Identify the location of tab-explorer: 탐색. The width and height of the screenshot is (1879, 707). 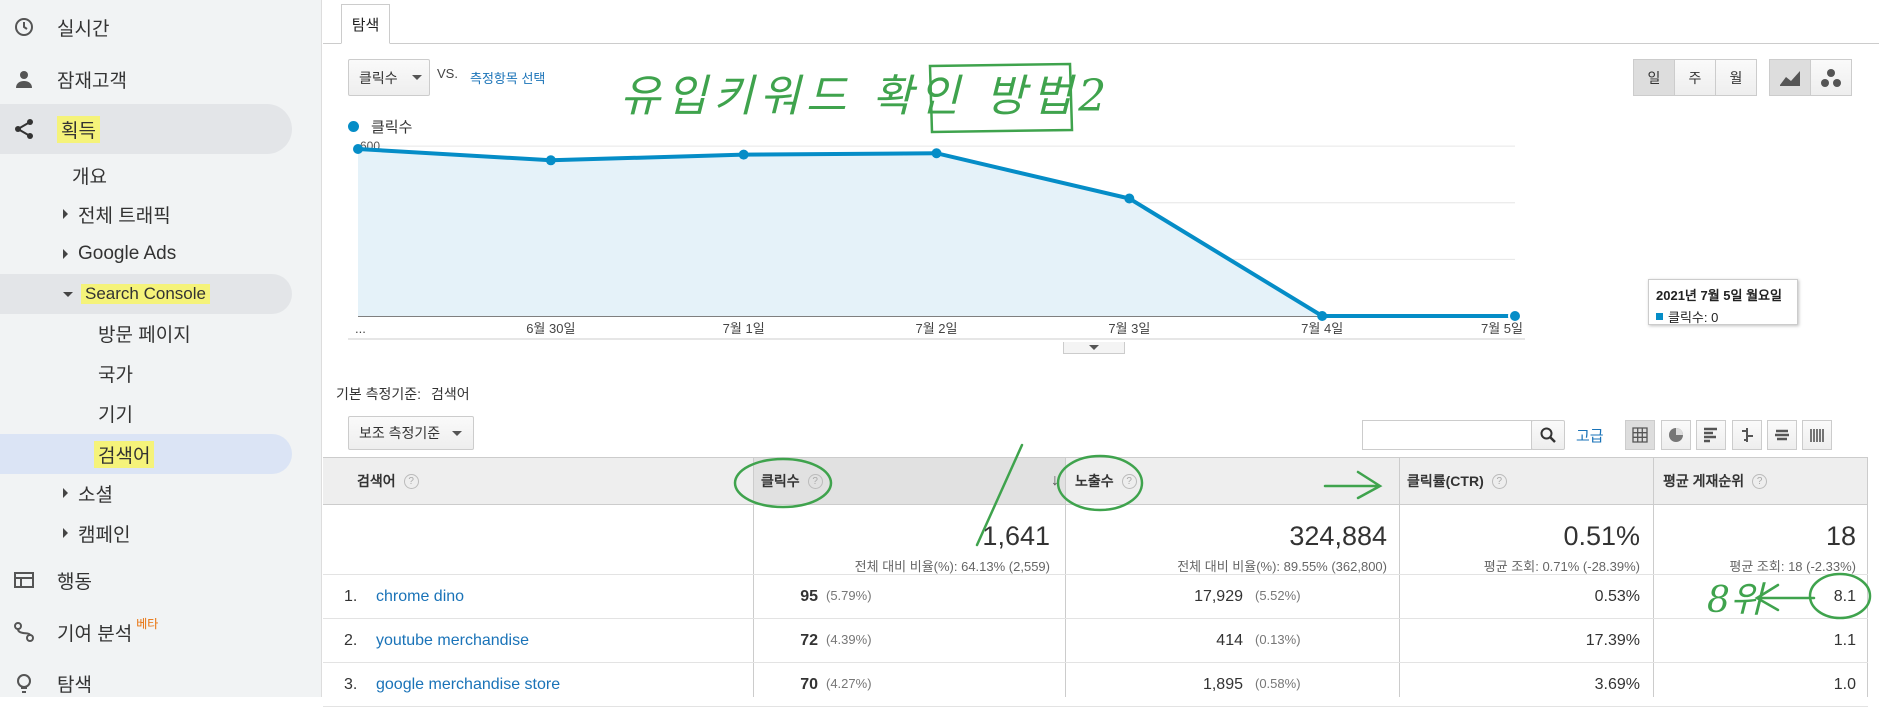
(365, 24).